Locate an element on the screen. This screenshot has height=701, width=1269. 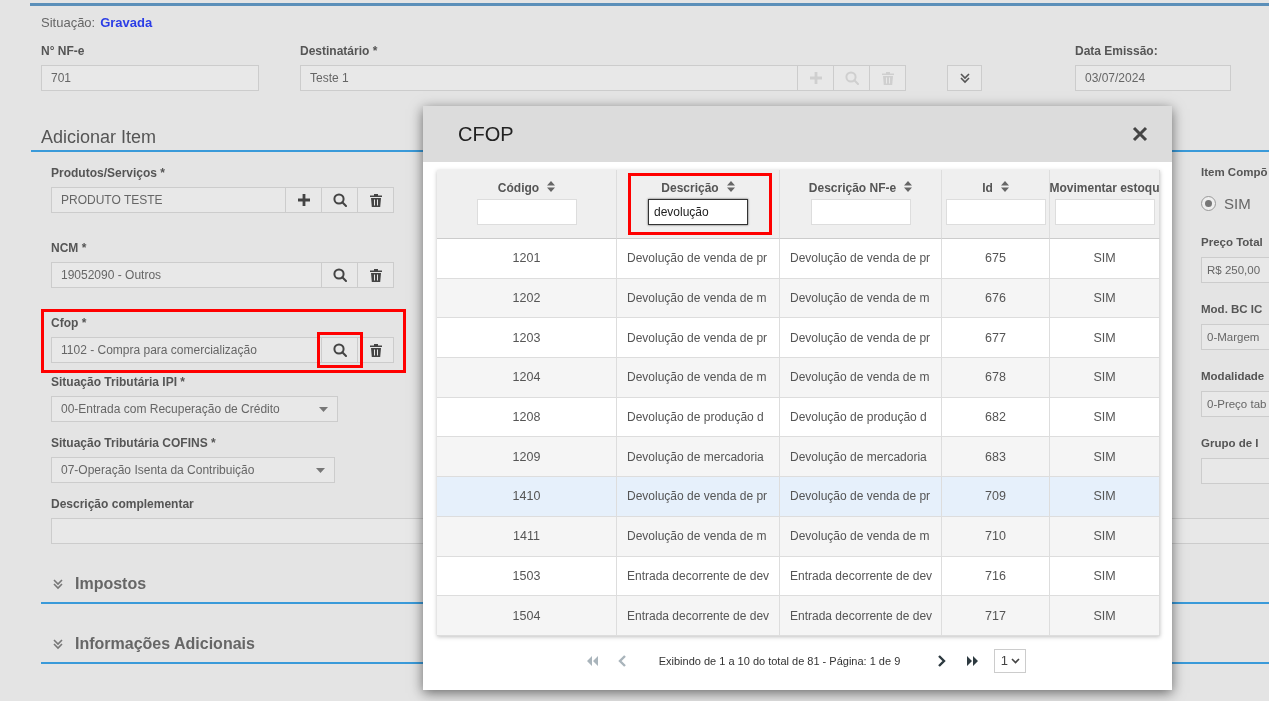
select-field: 00-Entrada com Recuperação de Crédito is located at coordinates (194, 409).